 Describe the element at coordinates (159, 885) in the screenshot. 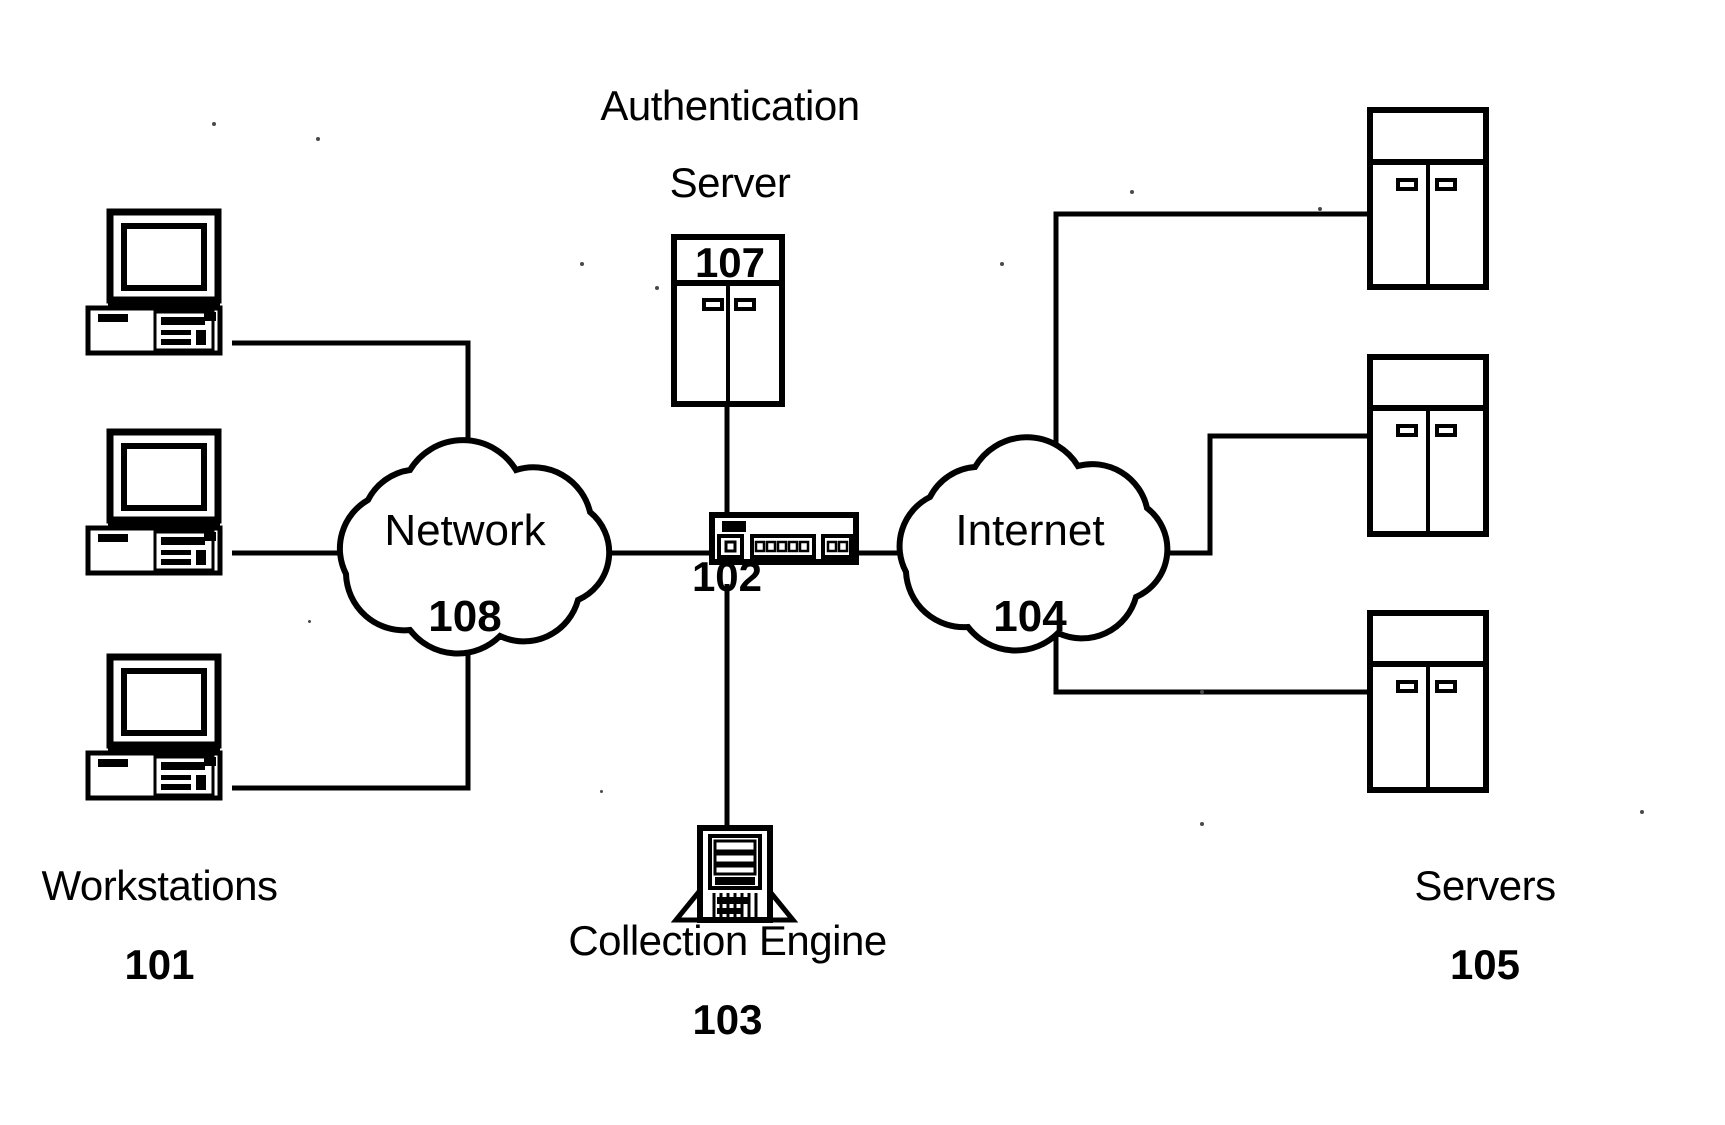

I see `workstations-name: Workstations` at that location.